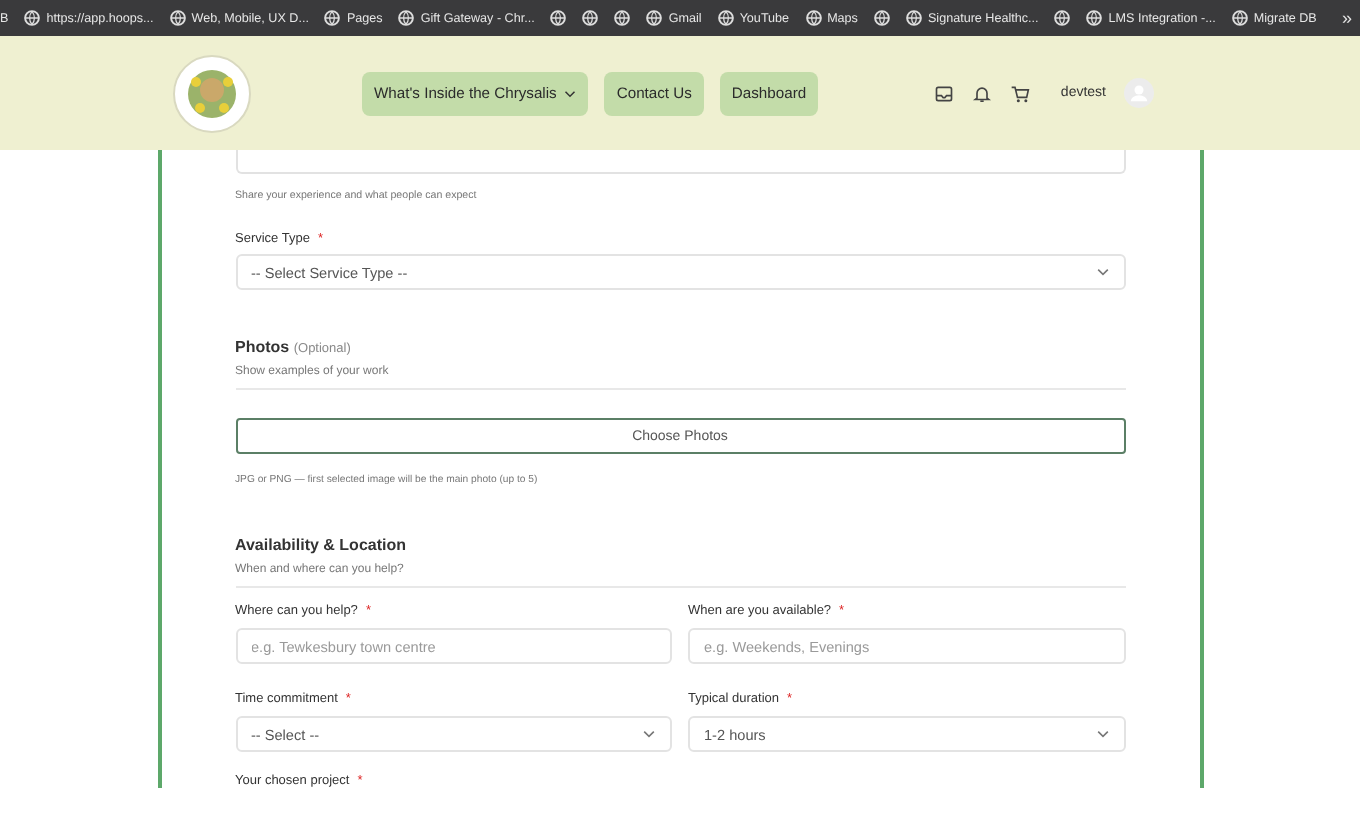 Image resolution: width=1360 pixels, height=814 pixels. Describe the element at coordinates (982, 93) in the screenshot. I see `bell-icon` at that location.